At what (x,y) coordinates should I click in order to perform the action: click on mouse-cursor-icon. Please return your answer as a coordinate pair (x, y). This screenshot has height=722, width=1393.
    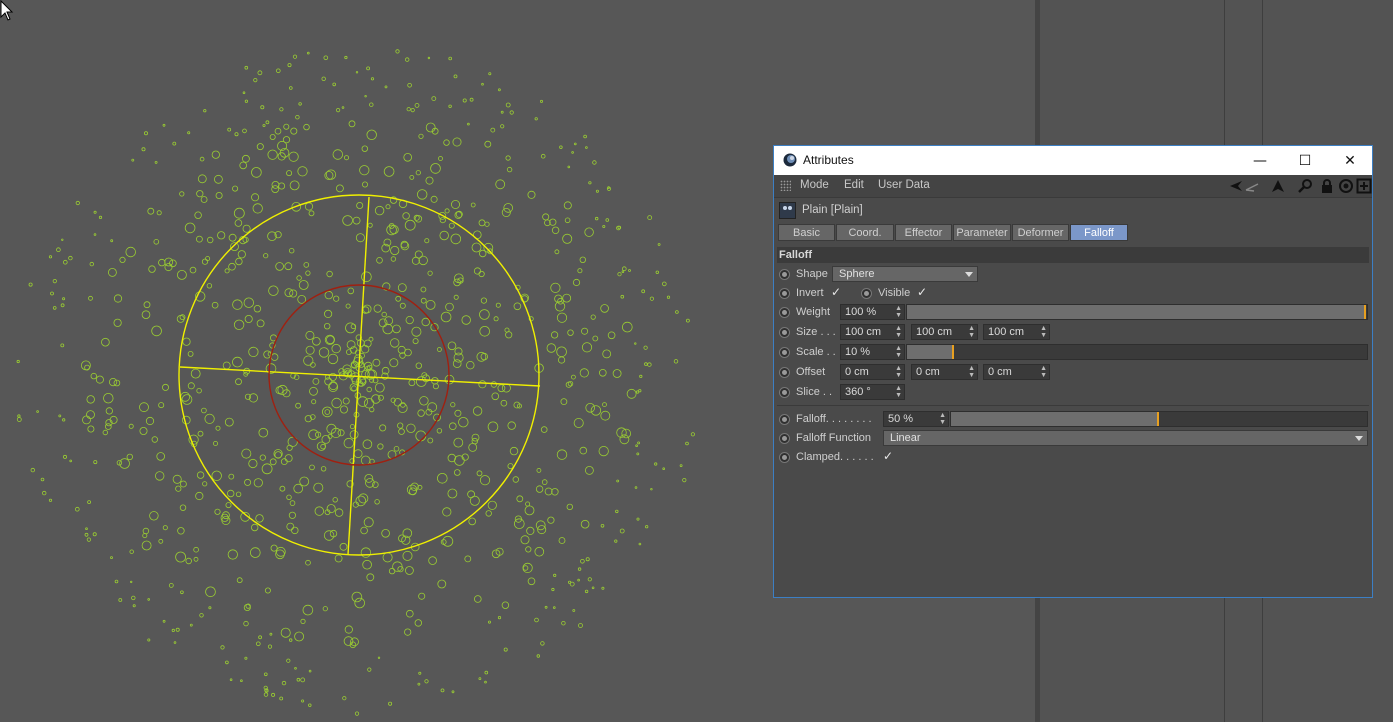
    Looking at the image, I should click on (7, 10).